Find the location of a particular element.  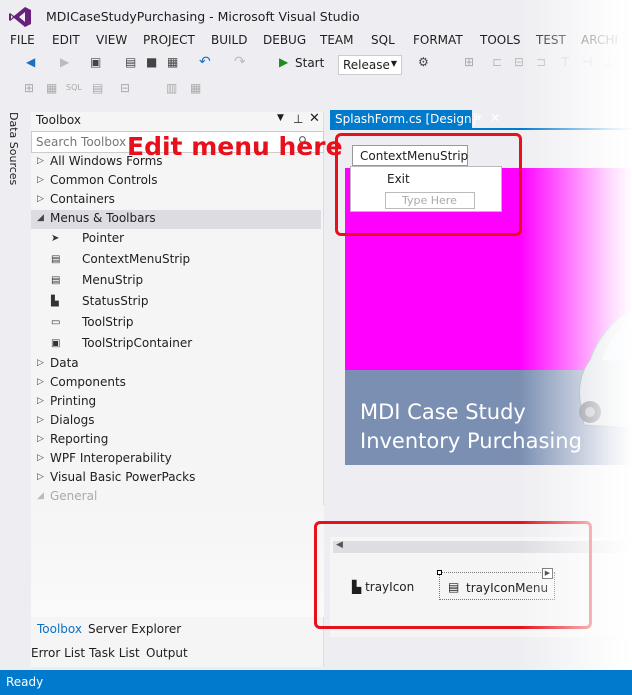

toolbox-tabs: Toolbox Server Explorer is located at coordinates (177, 630).